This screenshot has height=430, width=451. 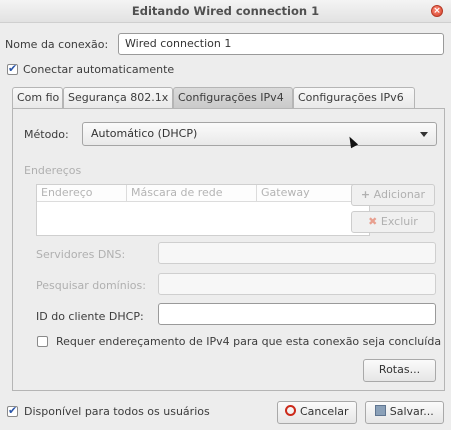 What do you see at coordinates (82, 193) in the screenshot?
I see `column-header-address: Endereço` at bounding box center [82, 193].